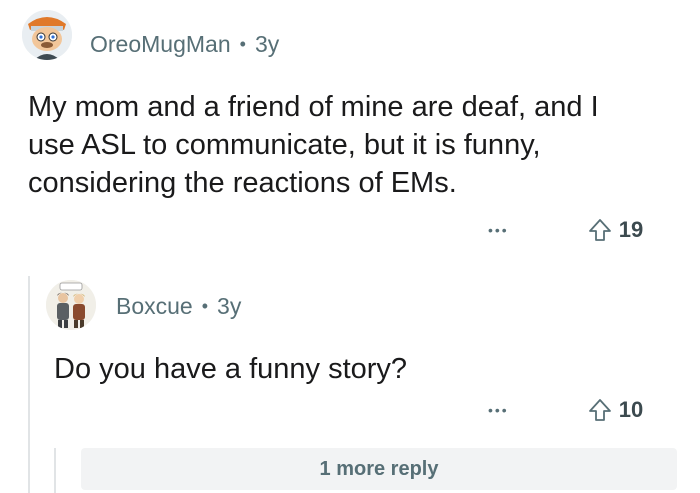 Image resolution: width=700 pixels, height=493 pixels. What do you see at coordinates (379, 469) in the screenshot?
I see `more-replies-button: 1 more reply` at bounding box center [379, 469].